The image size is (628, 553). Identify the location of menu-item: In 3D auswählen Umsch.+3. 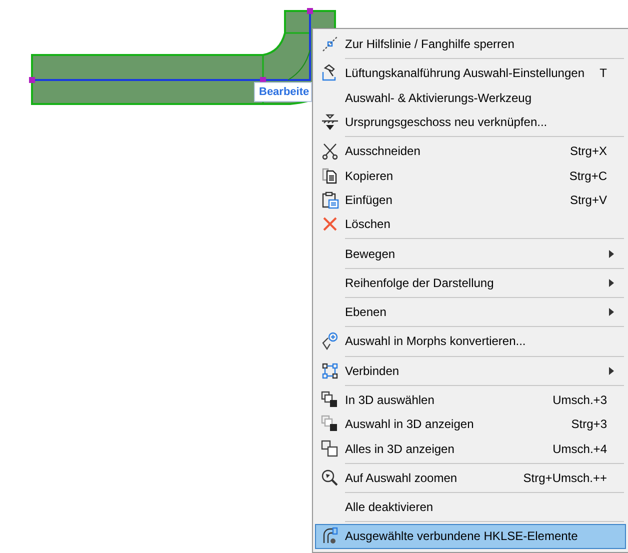
(470, 400).